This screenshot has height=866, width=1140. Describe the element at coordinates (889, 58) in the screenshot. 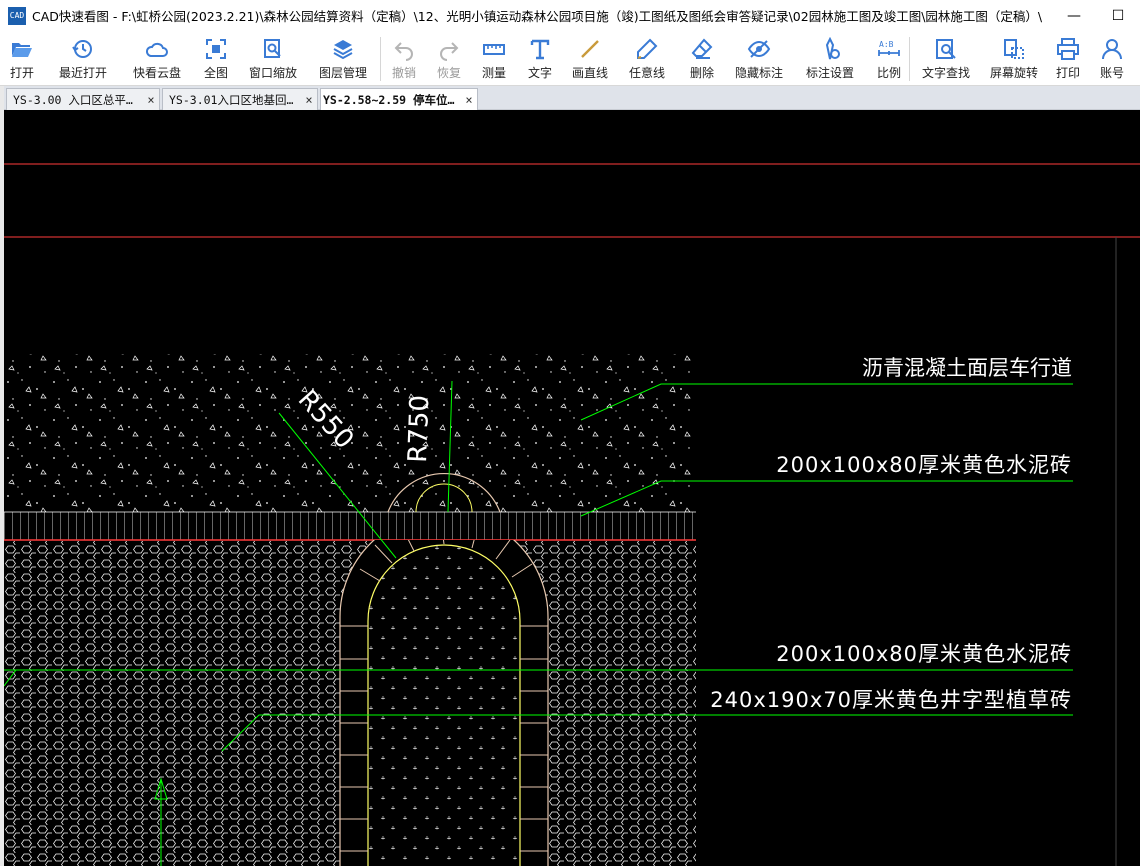

I see `scale-button: A:B 比例` at that location.